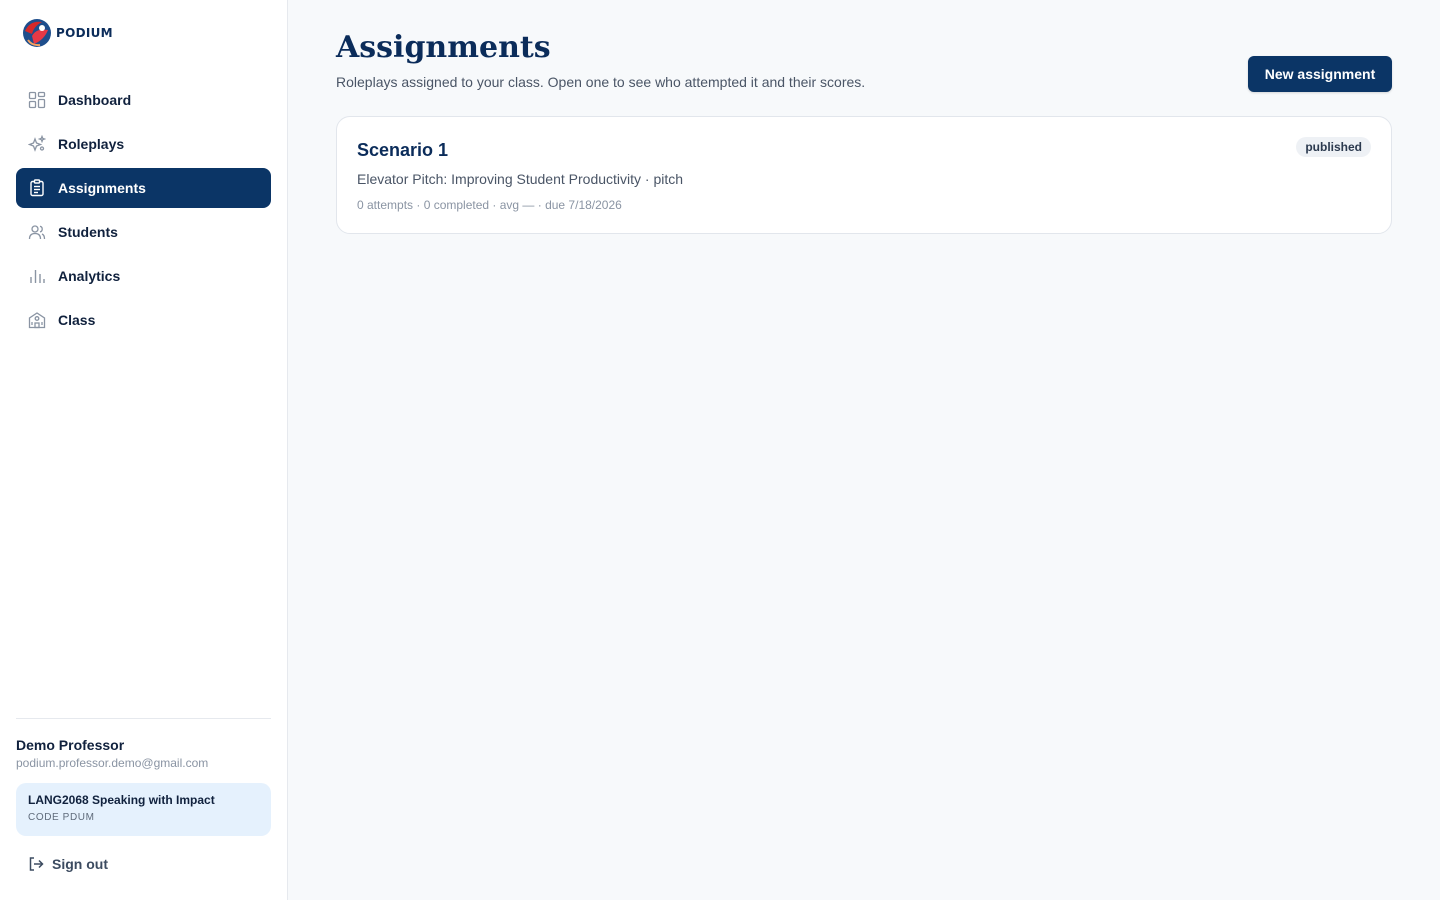 The width and height of the screenshot is (1440, 900). I want to click on sidebar-item-assignments: Assignments, so click(143, 188).